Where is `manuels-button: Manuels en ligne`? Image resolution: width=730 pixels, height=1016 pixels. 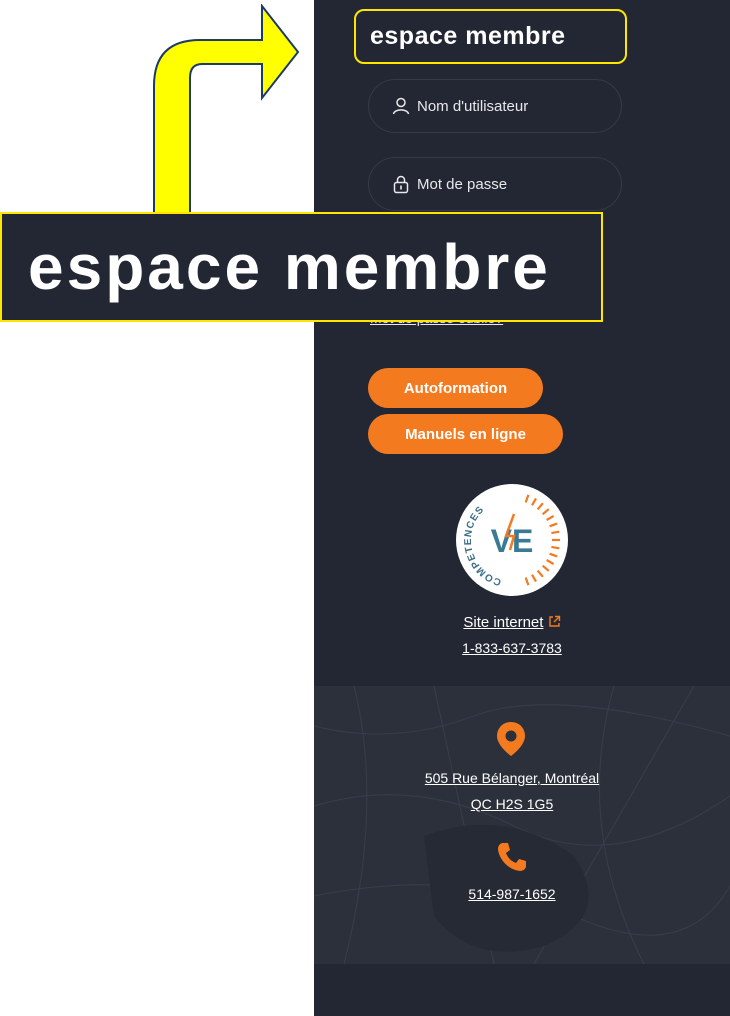
manuels-button: Manuels en ligne is located at coordinates (465, 434).